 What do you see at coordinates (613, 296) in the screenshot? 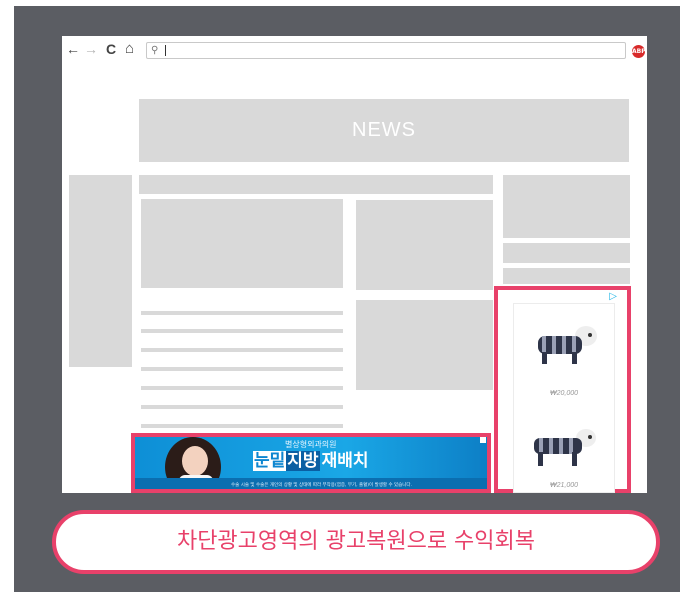
I see `adchoices-icon: ▷` at bounding box center [613, 296].